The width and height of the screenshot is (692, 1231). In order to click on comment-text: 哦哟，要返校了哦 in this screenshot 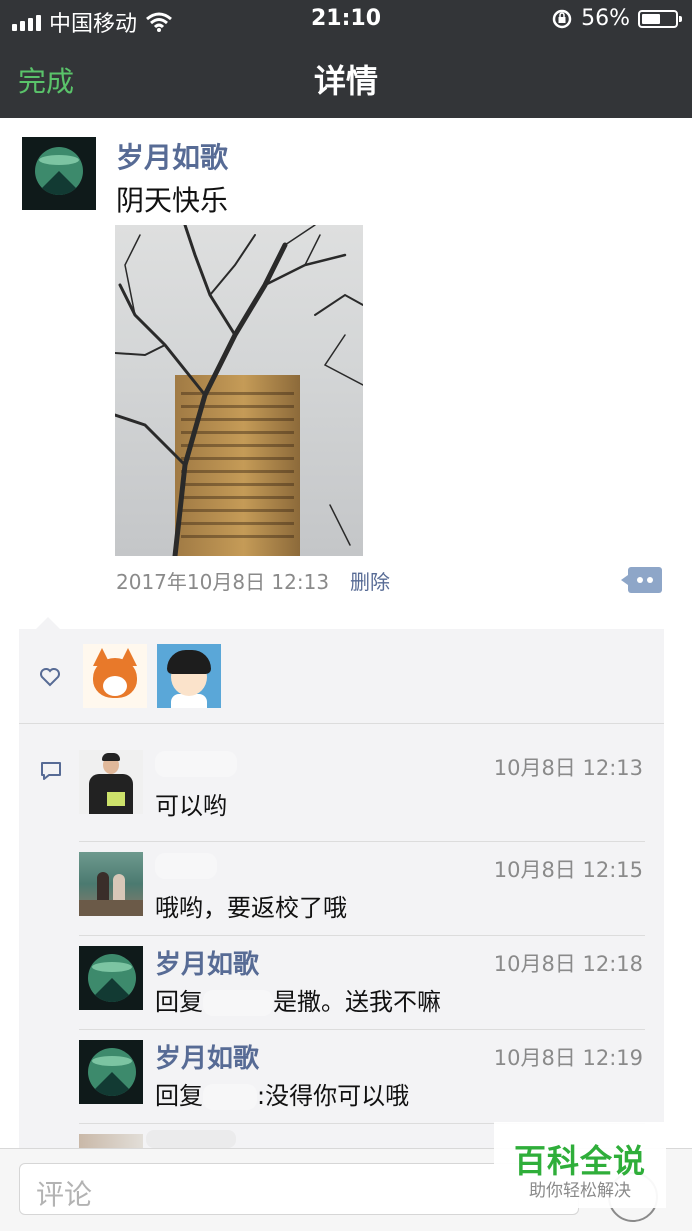, I will do `click(251, 908)`.